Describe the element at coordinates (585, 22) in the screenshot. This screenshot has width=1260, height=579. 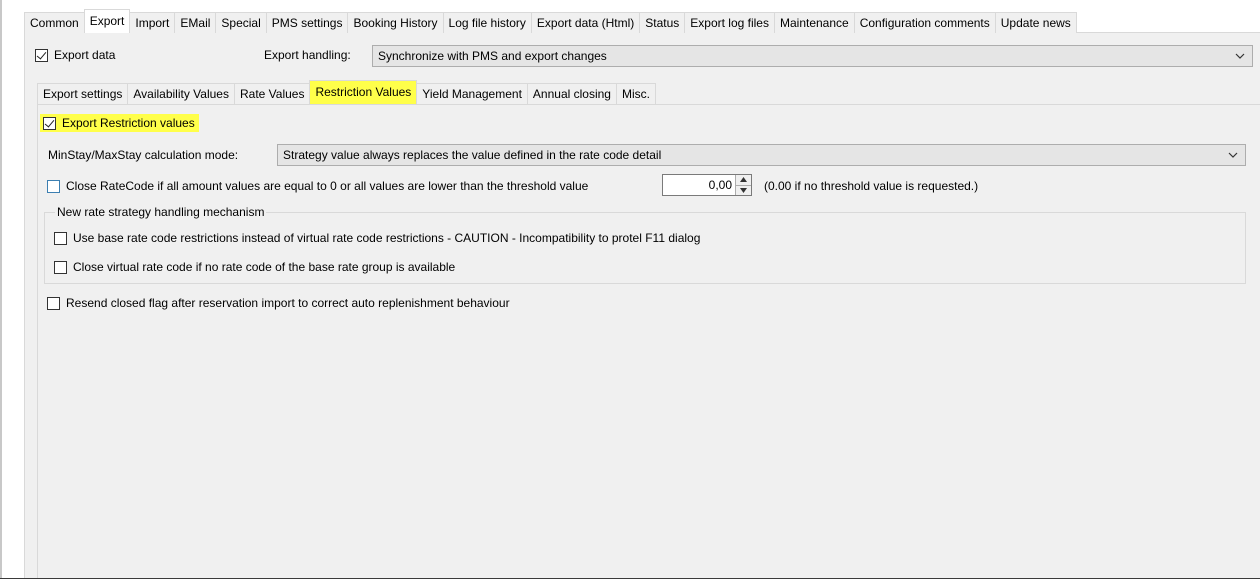
I see `tab-export-data-html: Export data (Html)` at that location.